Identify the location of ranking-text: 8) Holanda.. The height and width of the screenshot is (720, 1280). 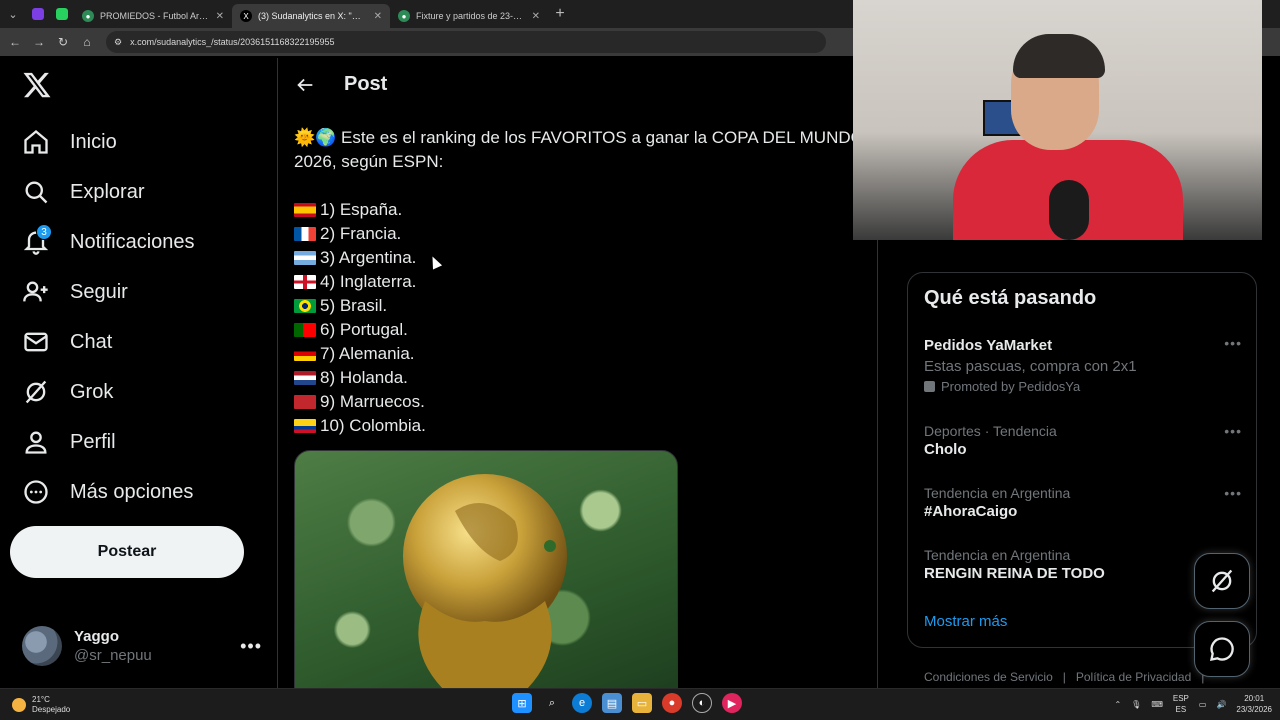
(364, 377).